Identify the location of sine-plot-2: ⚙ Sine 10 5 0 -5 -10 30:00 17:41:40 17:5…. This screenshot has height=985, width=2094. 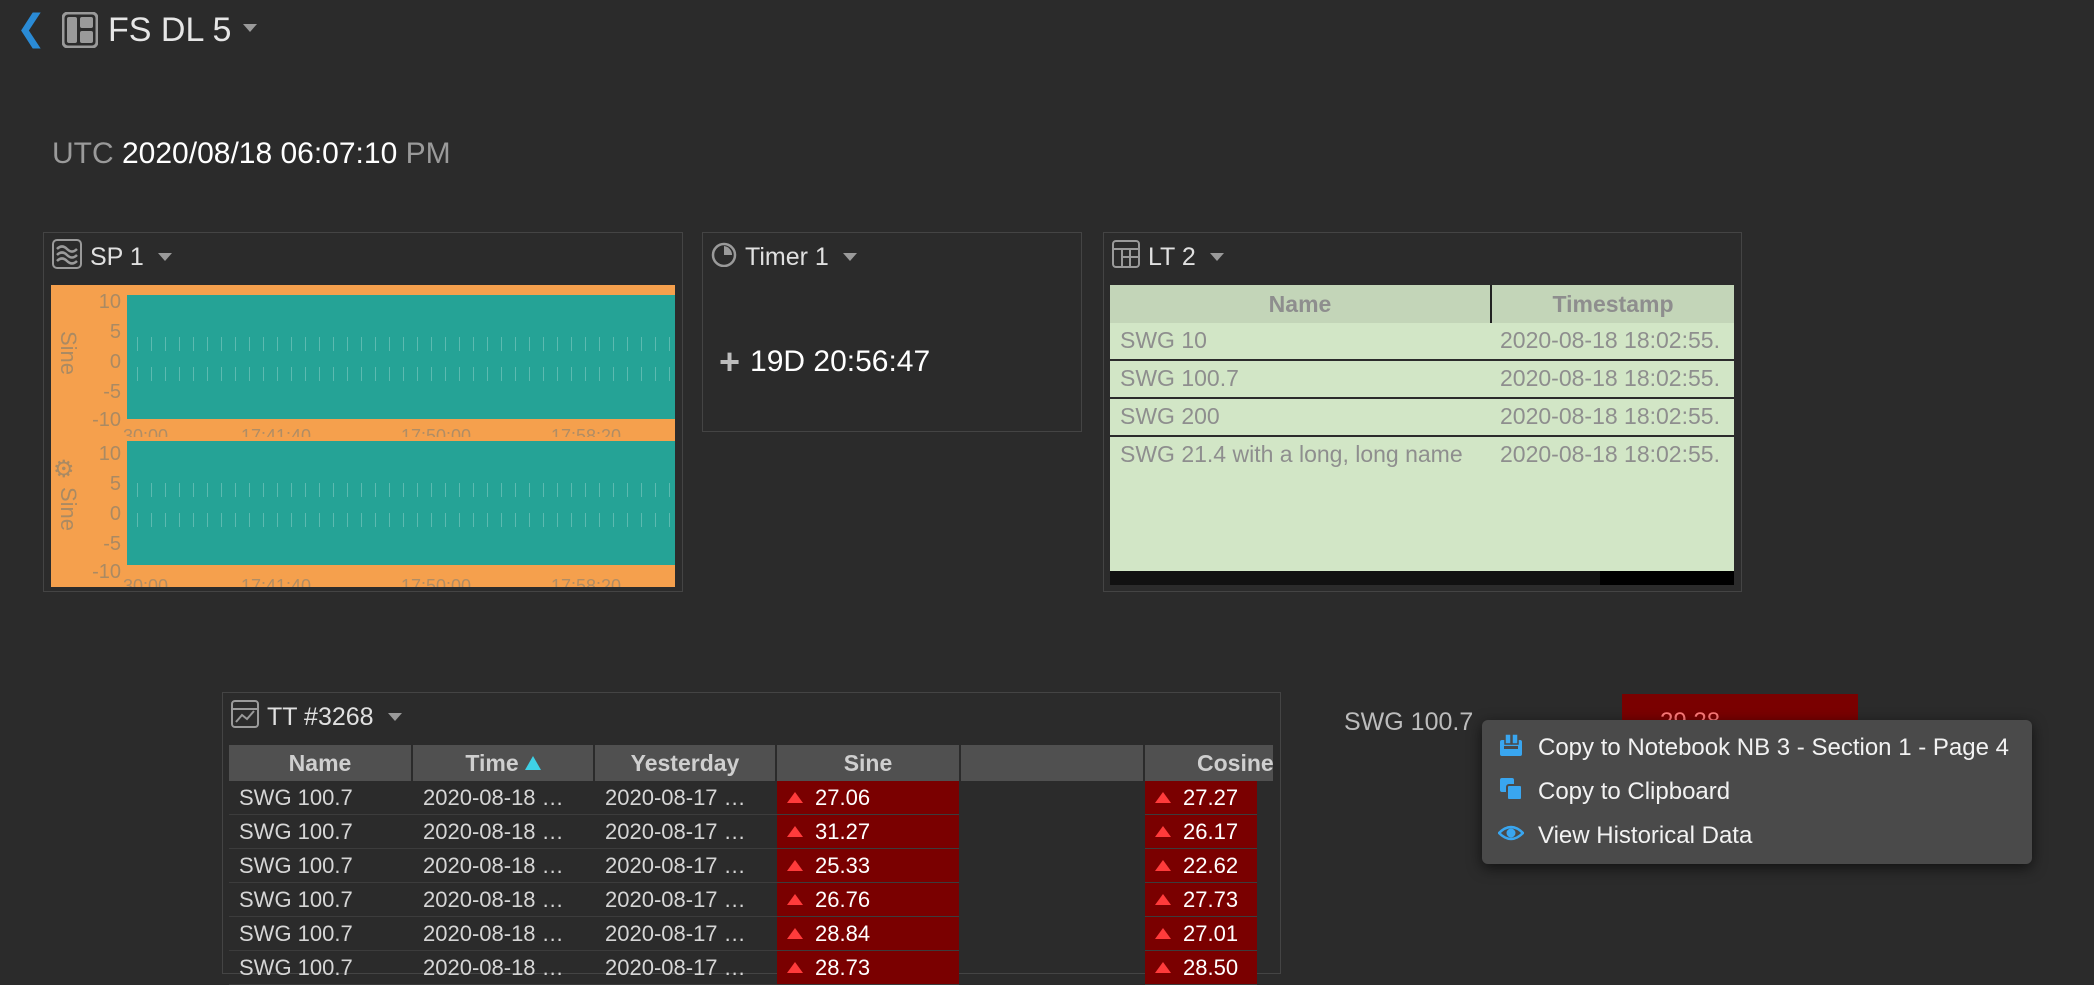
(363, 512).